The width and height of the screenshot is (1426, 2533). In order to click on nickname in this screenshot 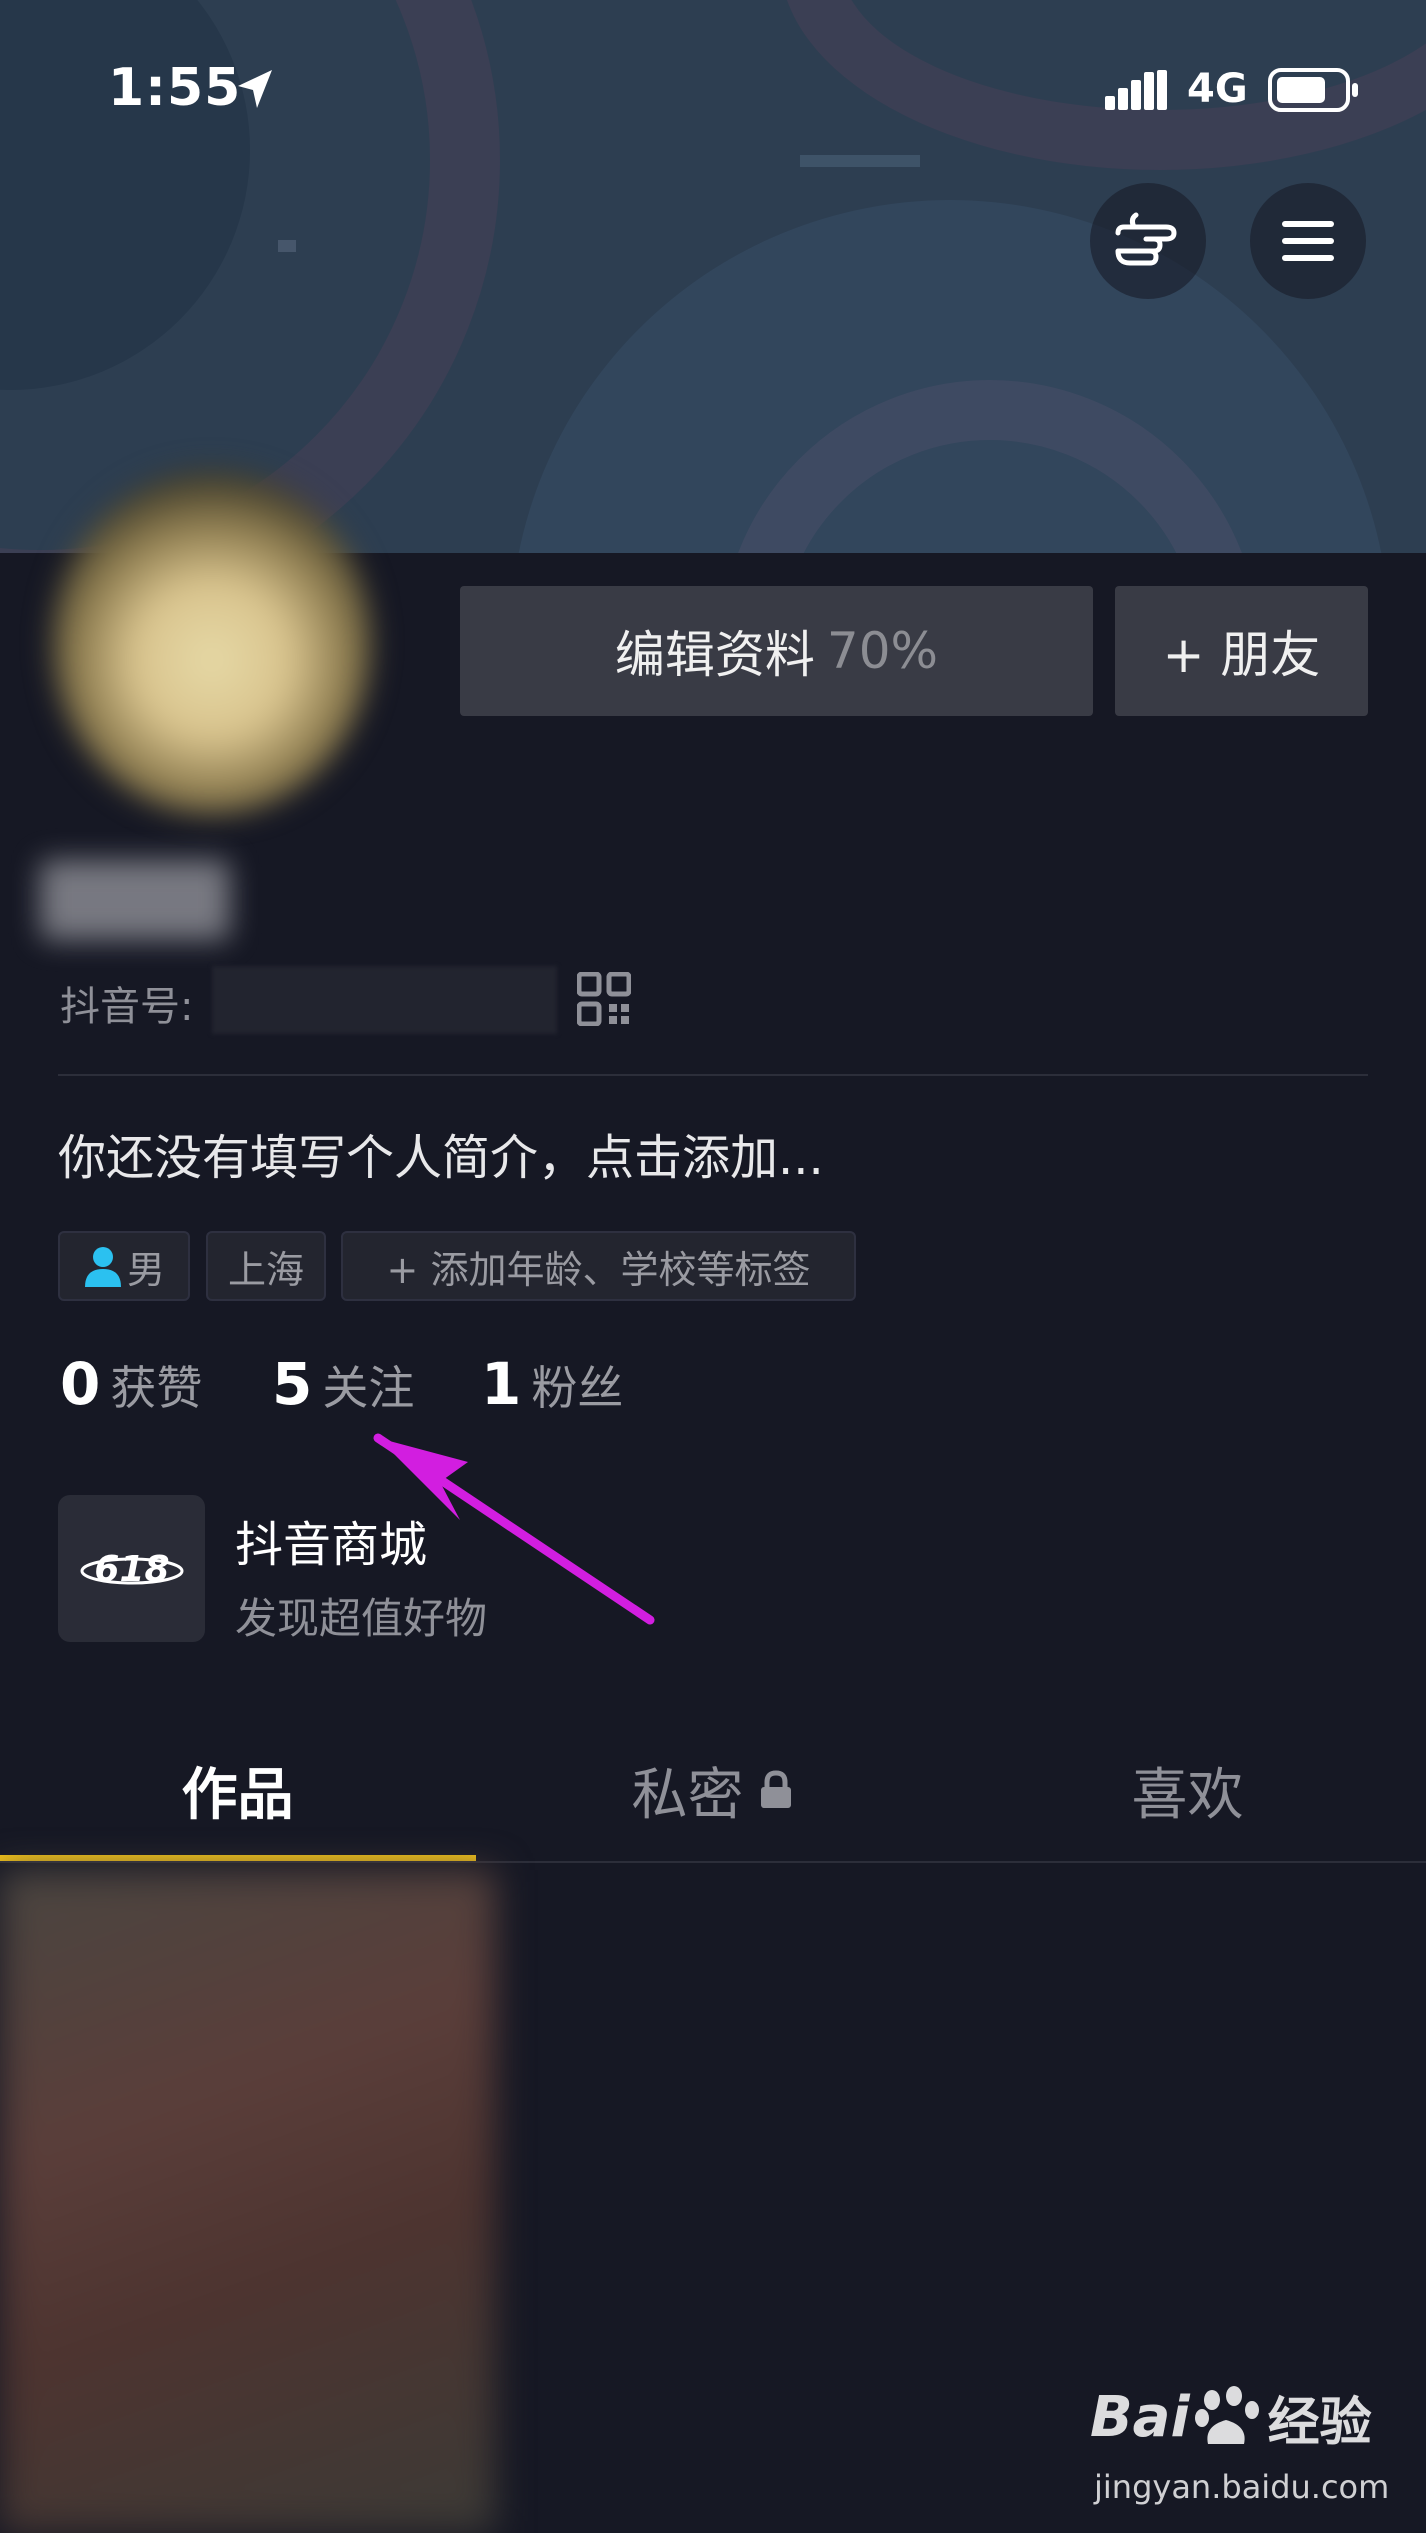, I will do `click(135, 900)`.